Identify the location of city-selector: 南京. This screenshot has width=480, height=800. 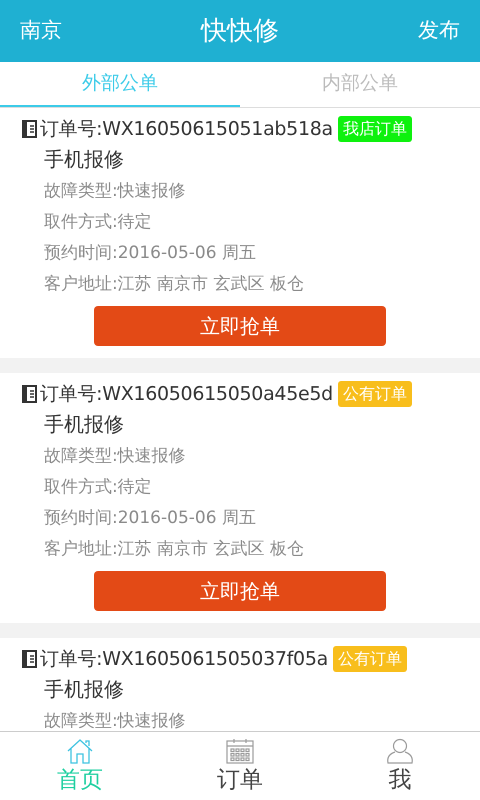
(41, 31).